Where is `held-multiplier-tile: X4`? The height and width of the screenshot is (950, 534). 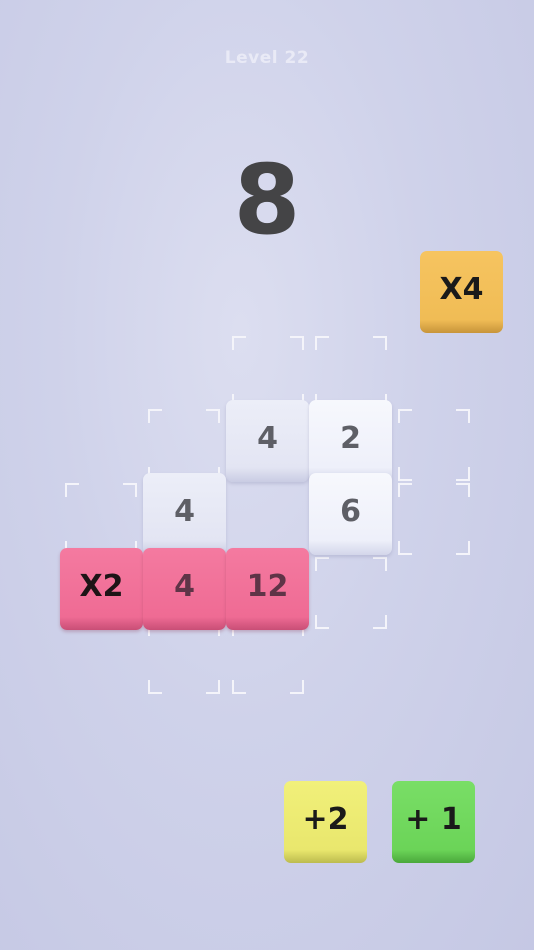
held-multiplier-tile: X4 is located at coordinates (461, 292).